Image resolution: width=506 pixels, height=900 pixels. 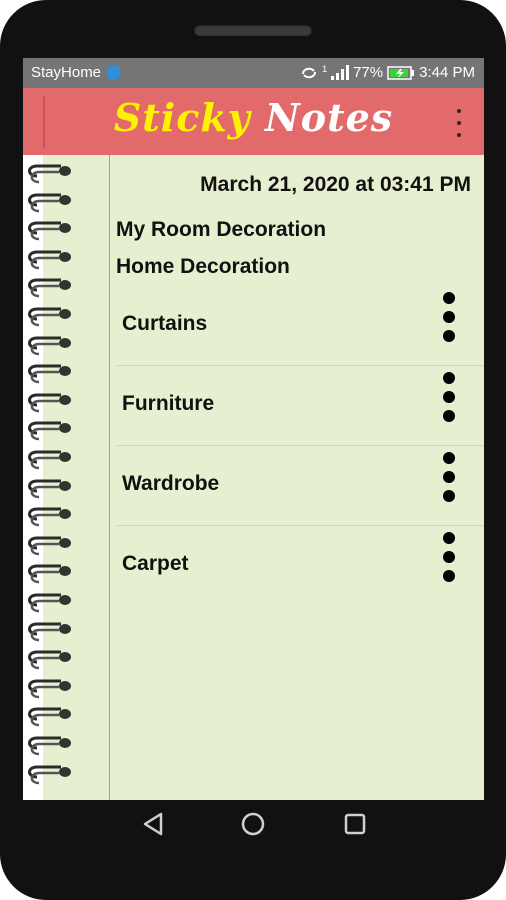 I want to click on status-bar: StayHome 1 77% 3:44 PM, so click(x=253, y=73).